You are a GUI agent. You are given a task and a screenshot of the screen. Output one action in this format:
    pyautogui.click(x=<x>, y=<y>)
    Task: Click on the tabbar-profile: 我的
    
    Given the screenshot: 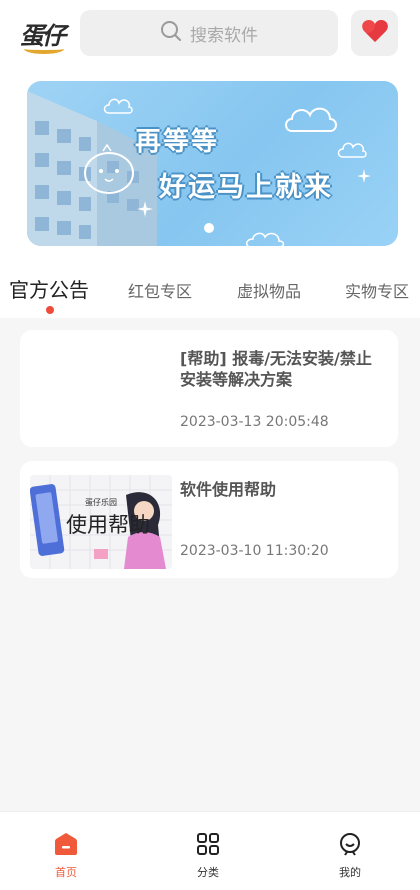 What is the action you would take?
    pyautogui.click(x=350, y=857)
    